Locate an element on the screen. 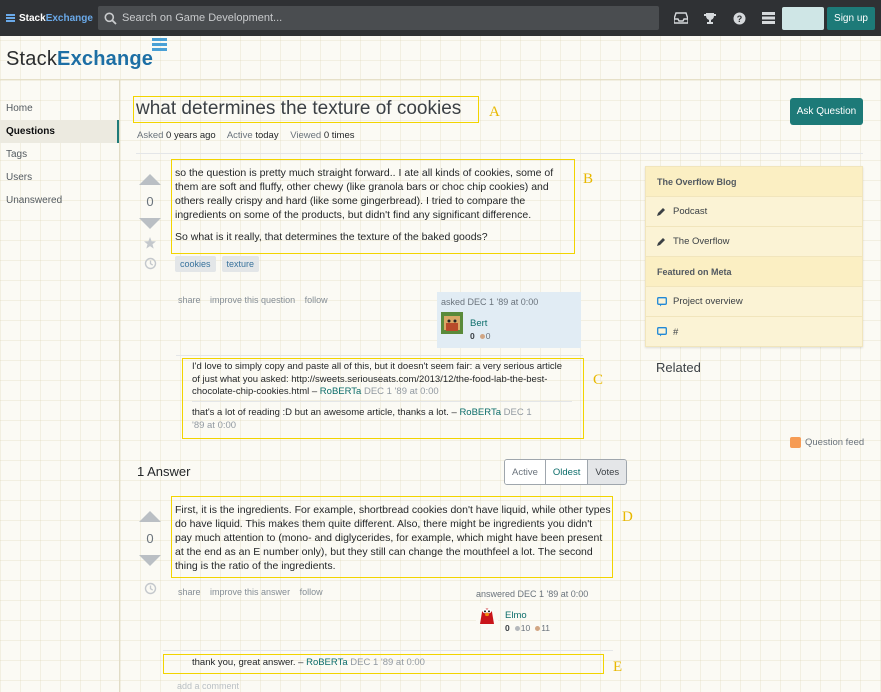  pencil-icon is located at coordinates (665, 211).